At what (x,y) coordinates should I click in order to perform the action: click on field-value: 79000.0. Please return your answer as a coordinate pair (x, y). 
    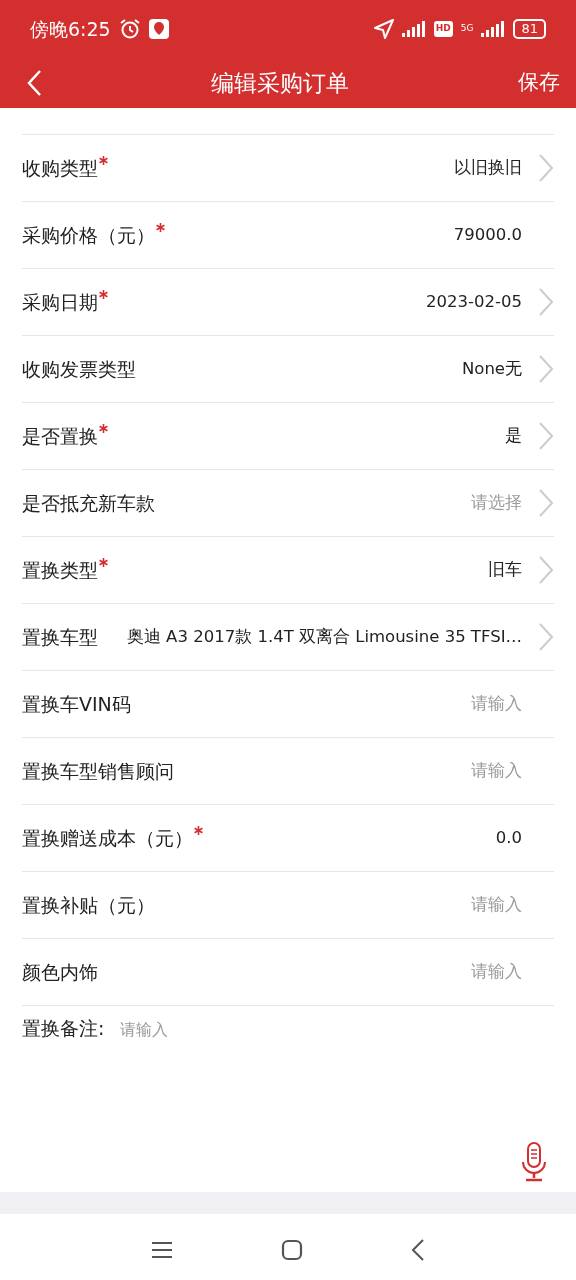
    Looking at the image, I should click on (351, 235).